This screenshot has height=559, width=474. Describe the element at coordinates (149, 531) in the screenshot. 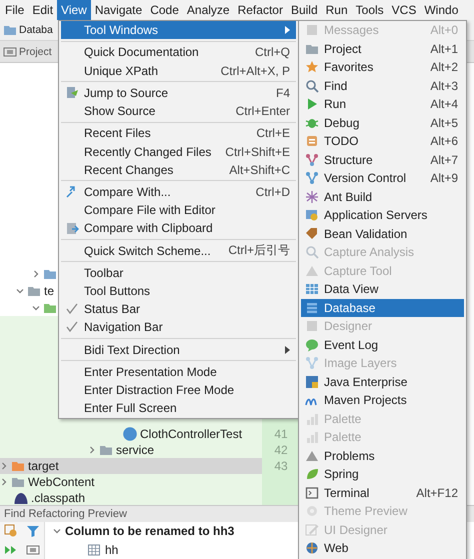

I see `tree-item: Column to be renamed to hh3` at that location.